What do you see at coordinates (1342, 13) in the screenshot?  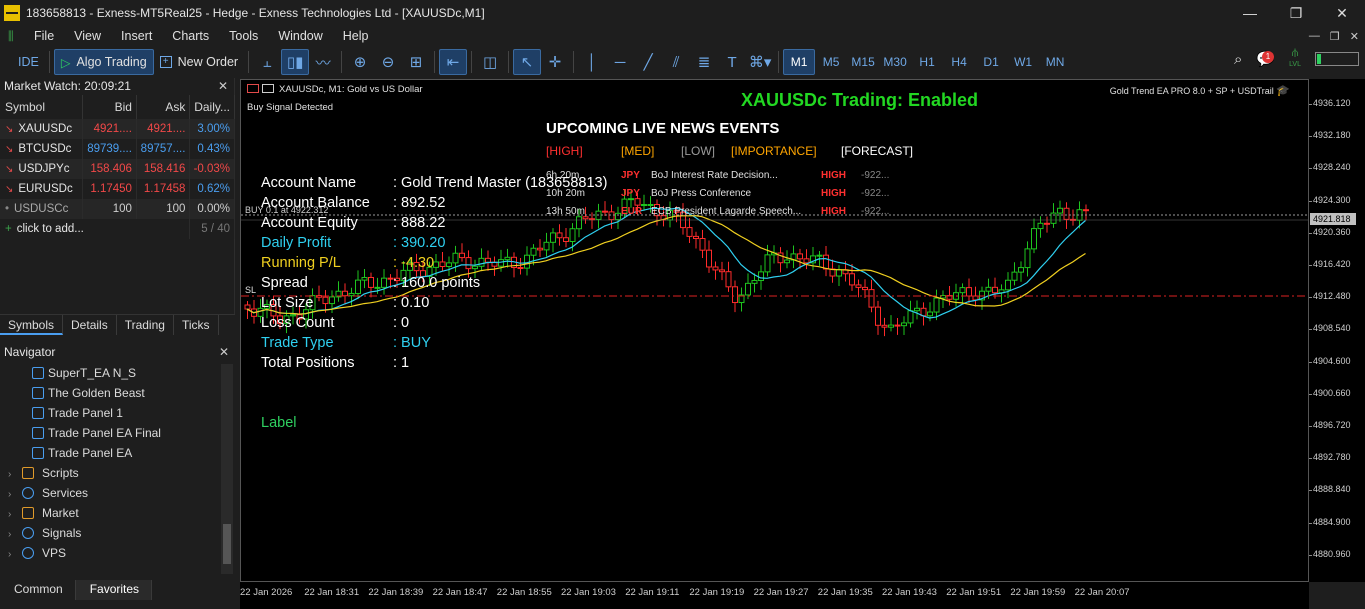 I see `close-button: ✕` at bounding box center [1342, 13].